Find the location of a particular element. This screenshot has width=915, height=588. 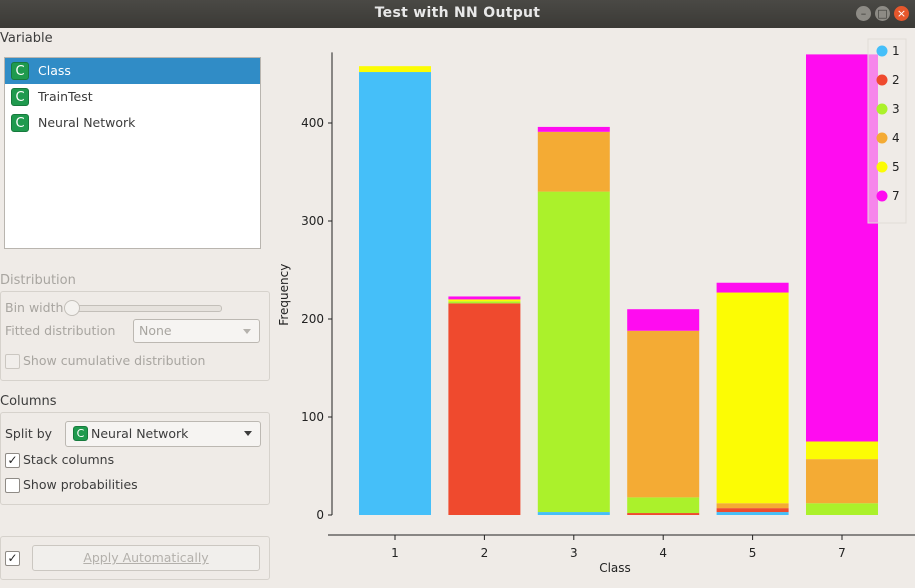

variable-item-label: Neural Network is located at coordinates (87, 122).